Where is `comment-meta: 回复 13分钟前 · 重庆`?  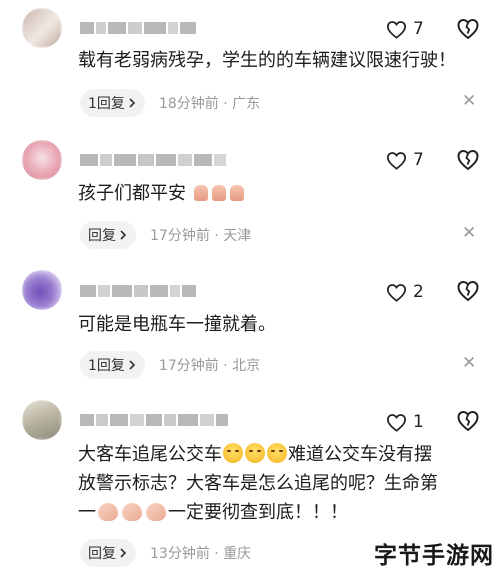
comment-meta: 回复 13分钟前 · 重庆 is located at coordinates (165, 553).